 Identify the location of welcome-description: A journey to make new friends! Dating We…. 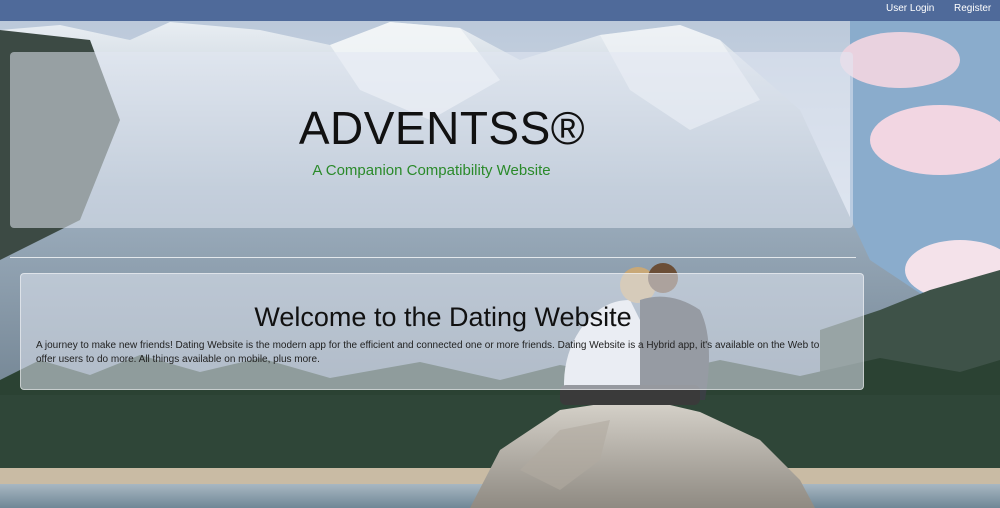
(428, 352).